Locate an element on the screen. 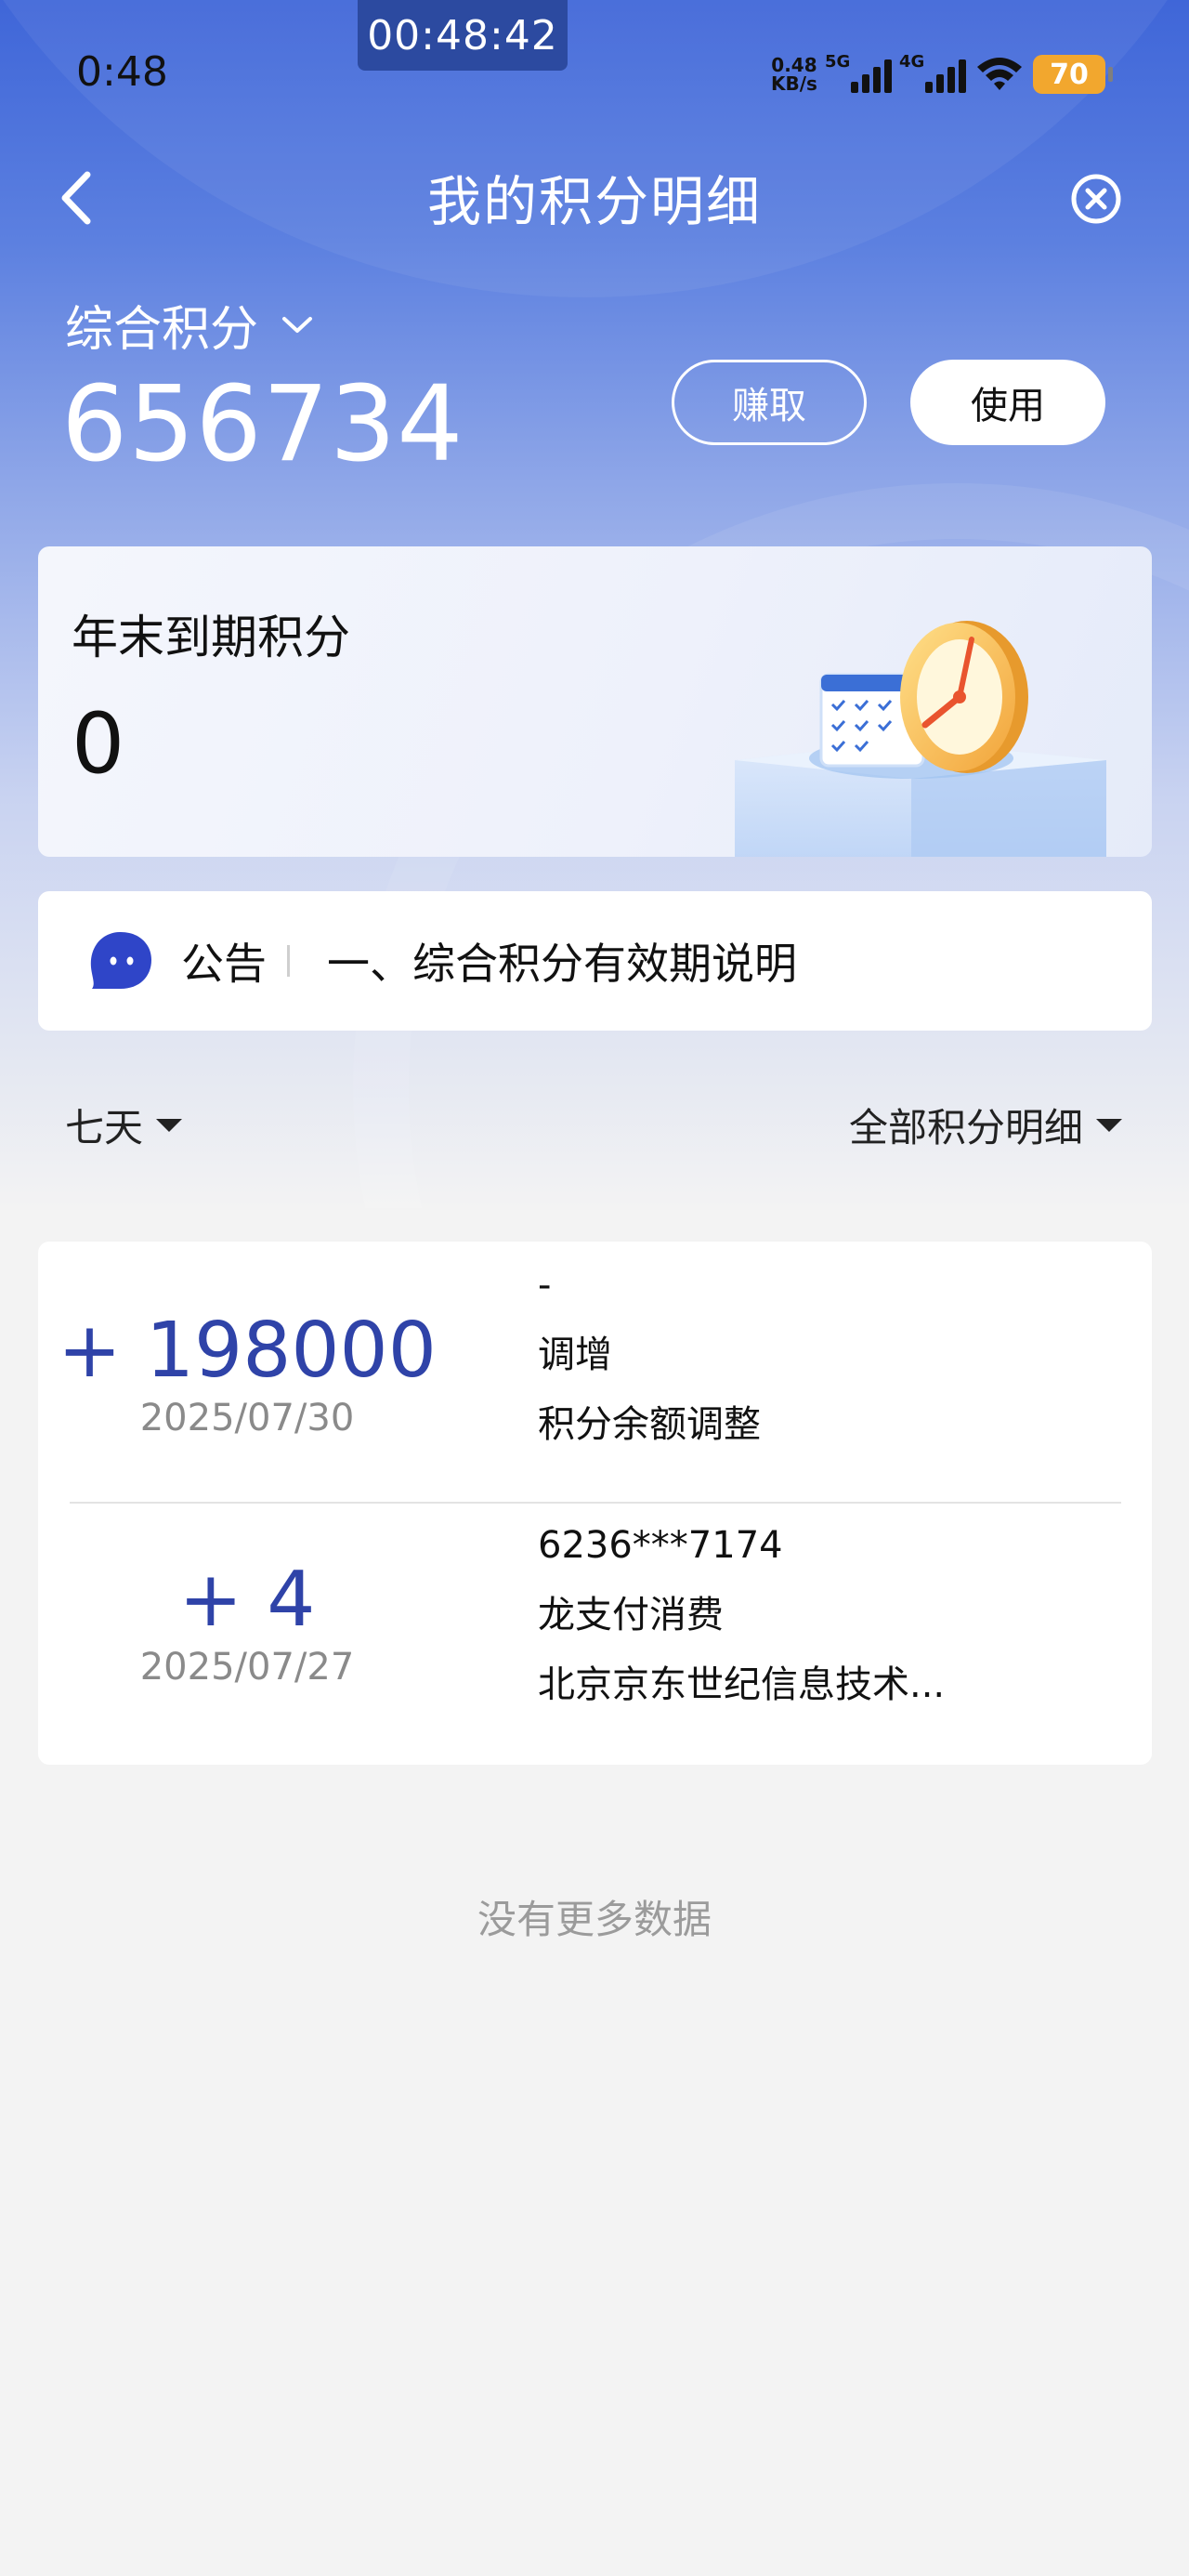 Image resolution: width=1189 pixels, height=2576 pixels. period-filter-label: 七天 is located at coordinates (104, 1127).